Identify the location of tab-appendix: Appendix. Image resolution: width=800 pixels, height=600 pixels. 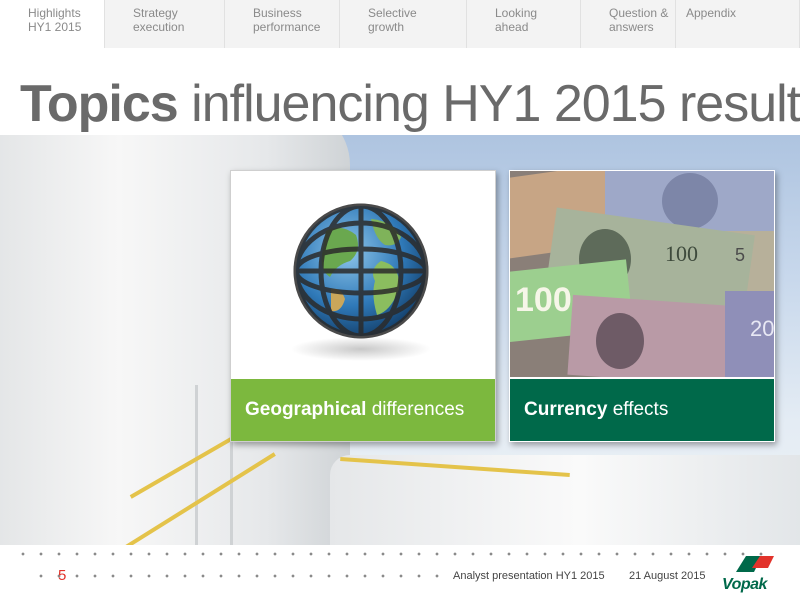
(738, 24).